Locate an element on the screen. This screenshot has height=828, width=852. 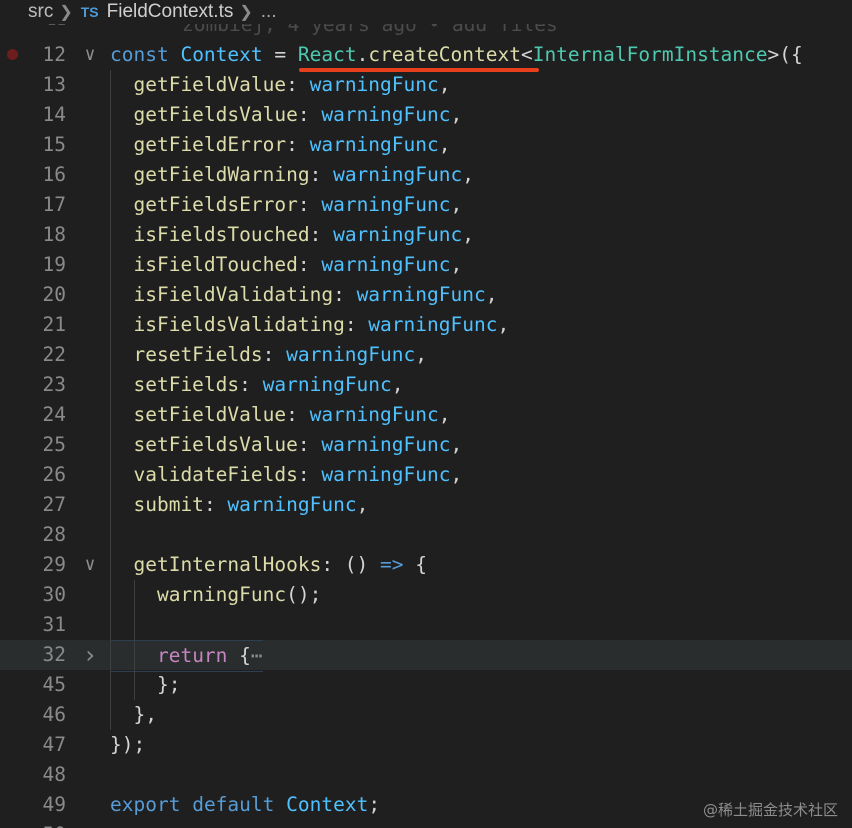
line-number: 22 is located at coordinates (54, 354).